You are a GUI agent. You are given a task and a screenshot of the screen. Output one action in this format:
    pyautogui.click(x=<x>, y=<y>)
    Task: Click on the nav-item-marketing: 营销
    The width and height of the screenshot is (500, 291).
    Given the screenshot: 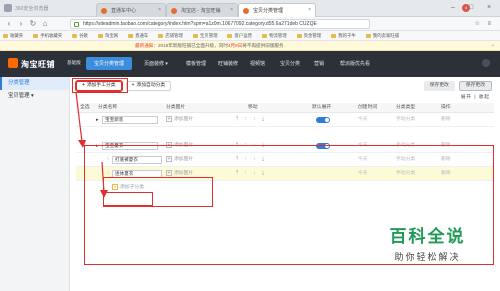 What is the action you would take?
    pyautogui.click(x=319, y=63)
    